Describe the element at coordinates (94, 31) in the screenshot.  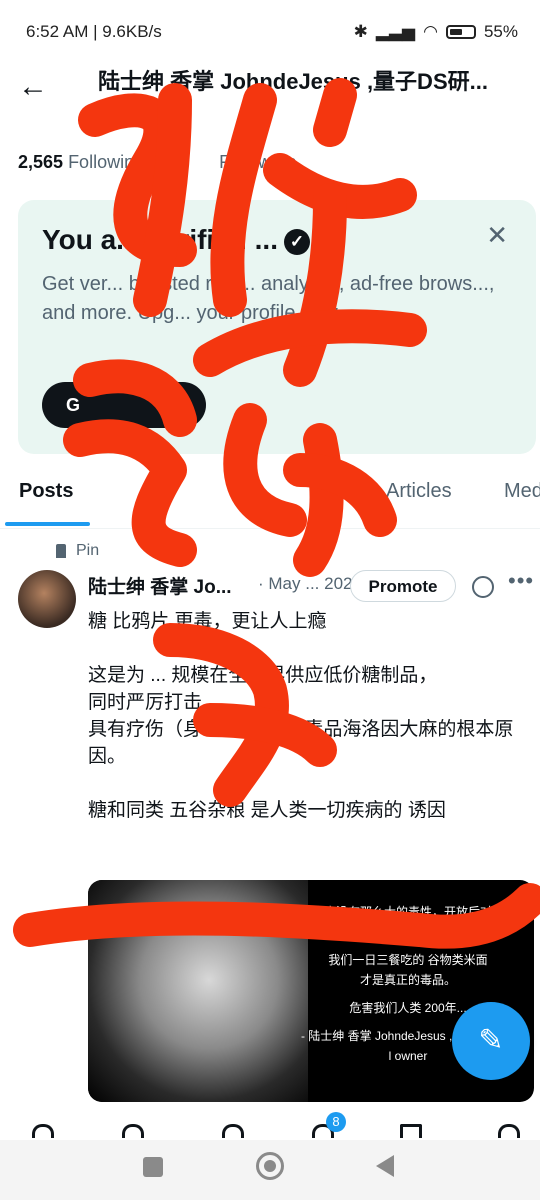
I see `status-time-speed: 6:52 AM | 9.6KB/s` at that location.